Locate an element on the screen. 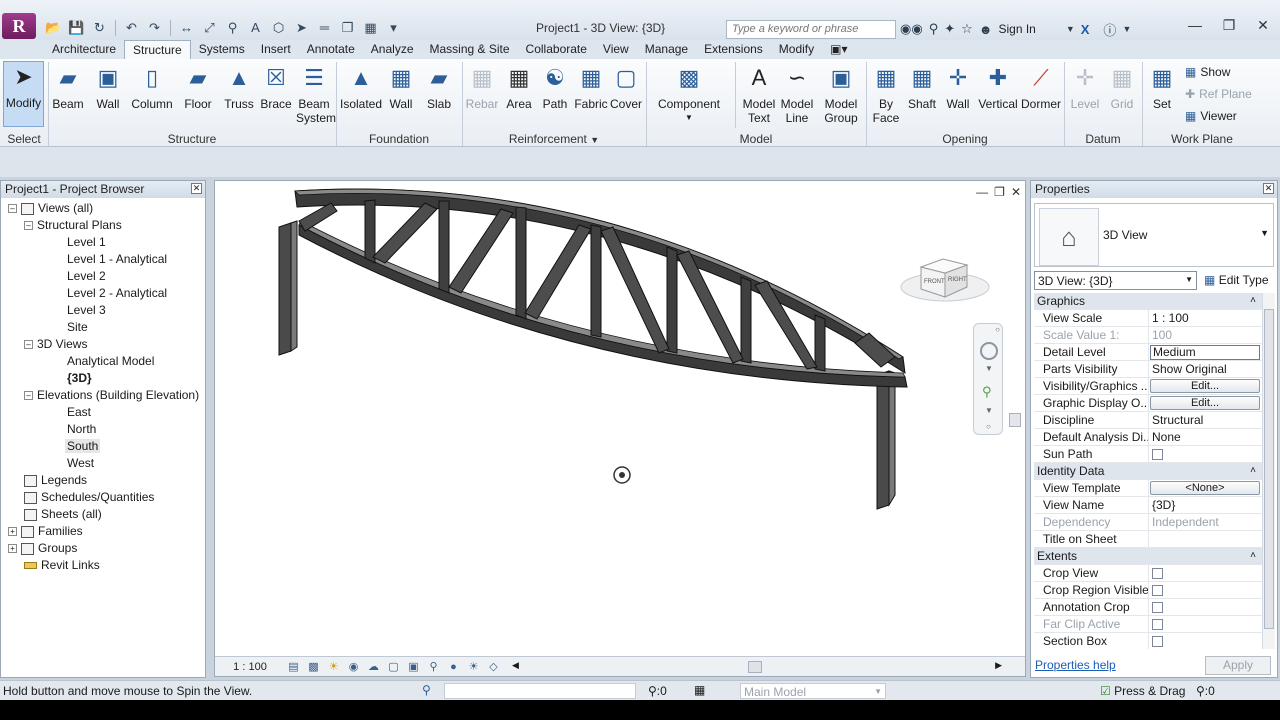  fabric-button: ▦ Fabric is located at coordinates (591, 87).